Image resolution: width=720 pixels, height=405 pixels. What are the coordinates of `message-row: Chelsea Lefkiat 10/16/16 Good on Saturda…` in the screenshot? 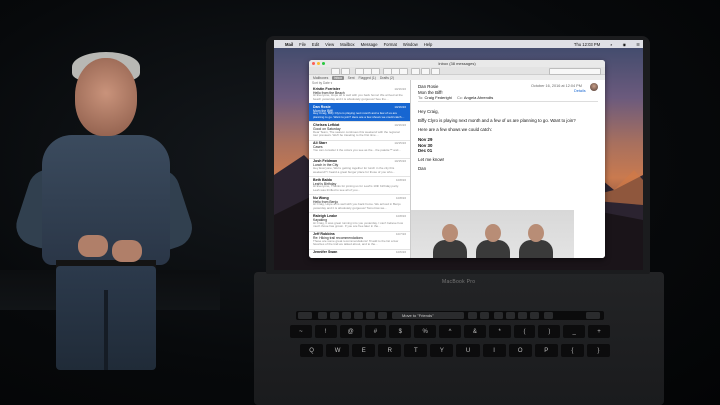 It's located at (359, 131).